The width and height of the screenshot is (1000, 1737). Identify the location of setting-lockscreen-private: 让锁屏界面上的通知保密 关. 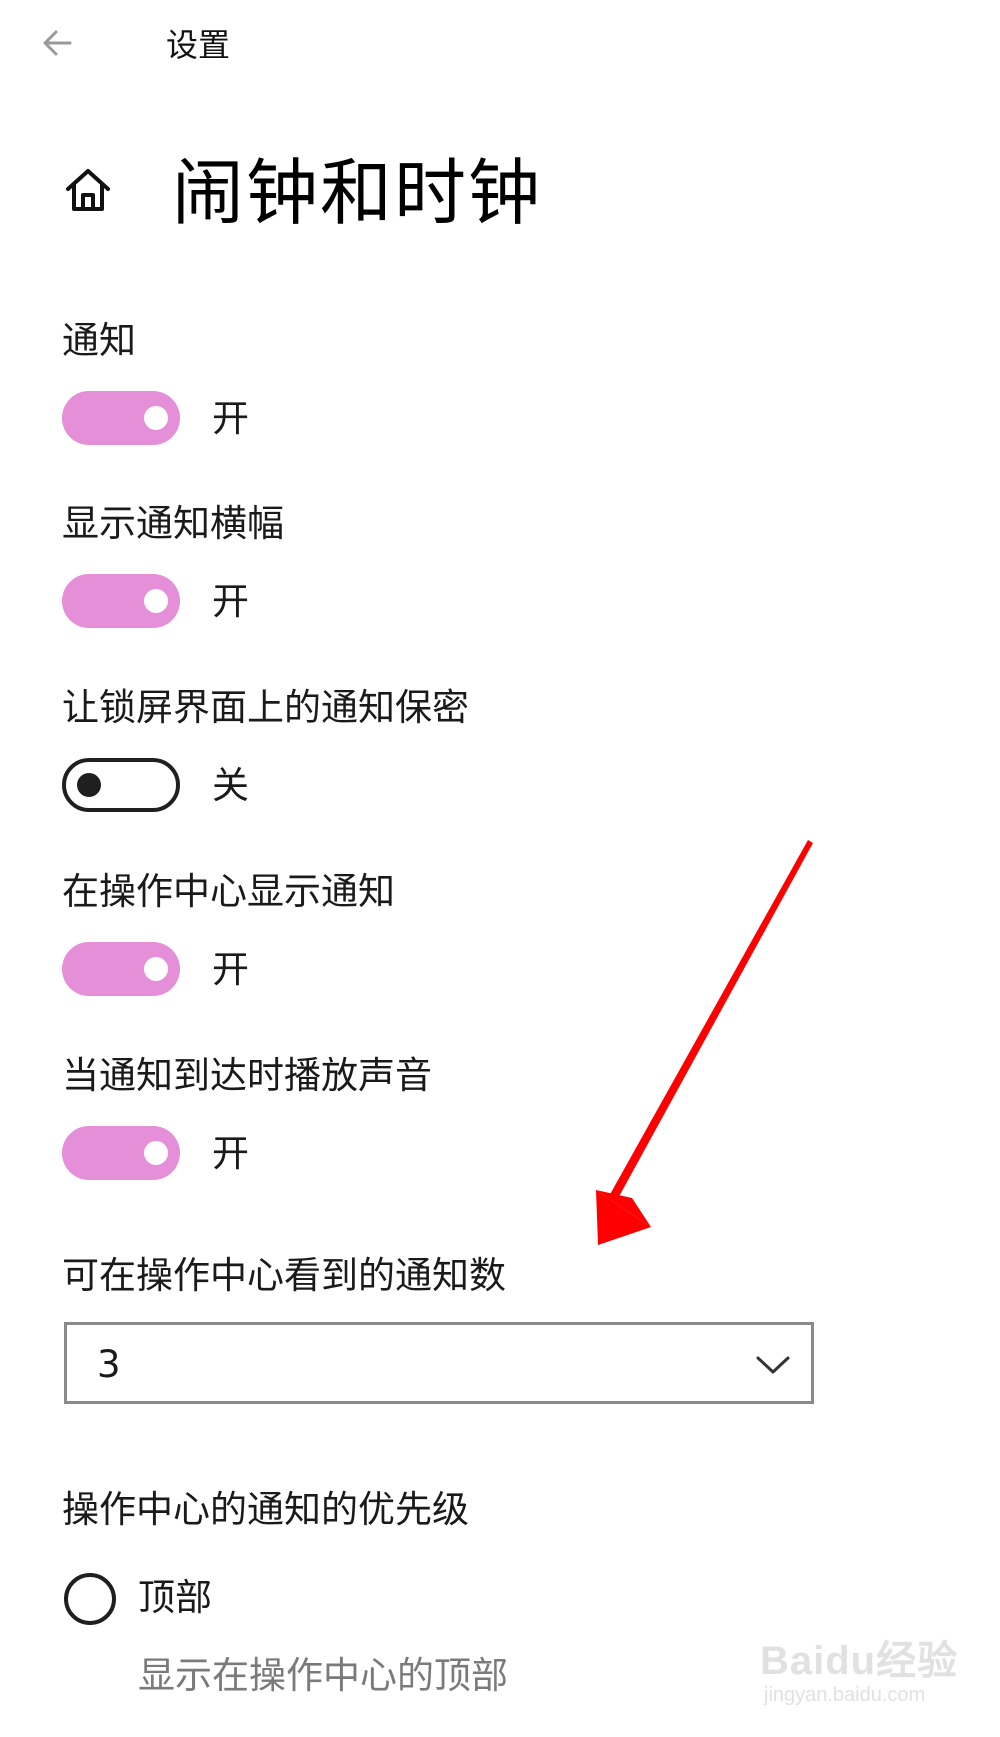
(442, 757).